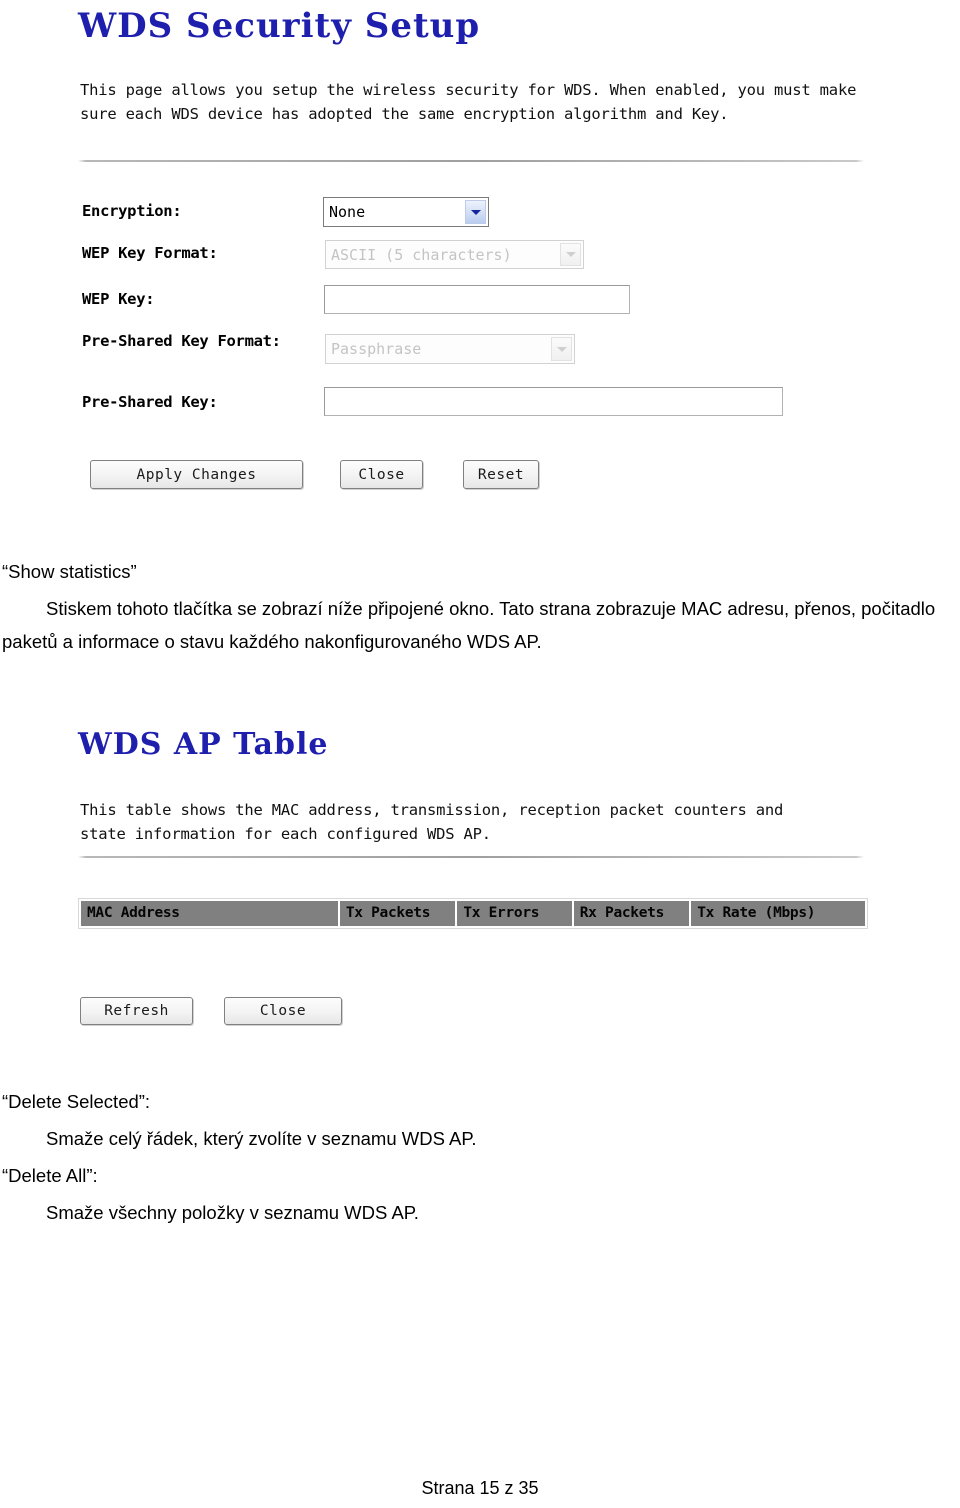 This screenshot has width=960, height=1508. I want to click on psk-input, so click(553, 401).